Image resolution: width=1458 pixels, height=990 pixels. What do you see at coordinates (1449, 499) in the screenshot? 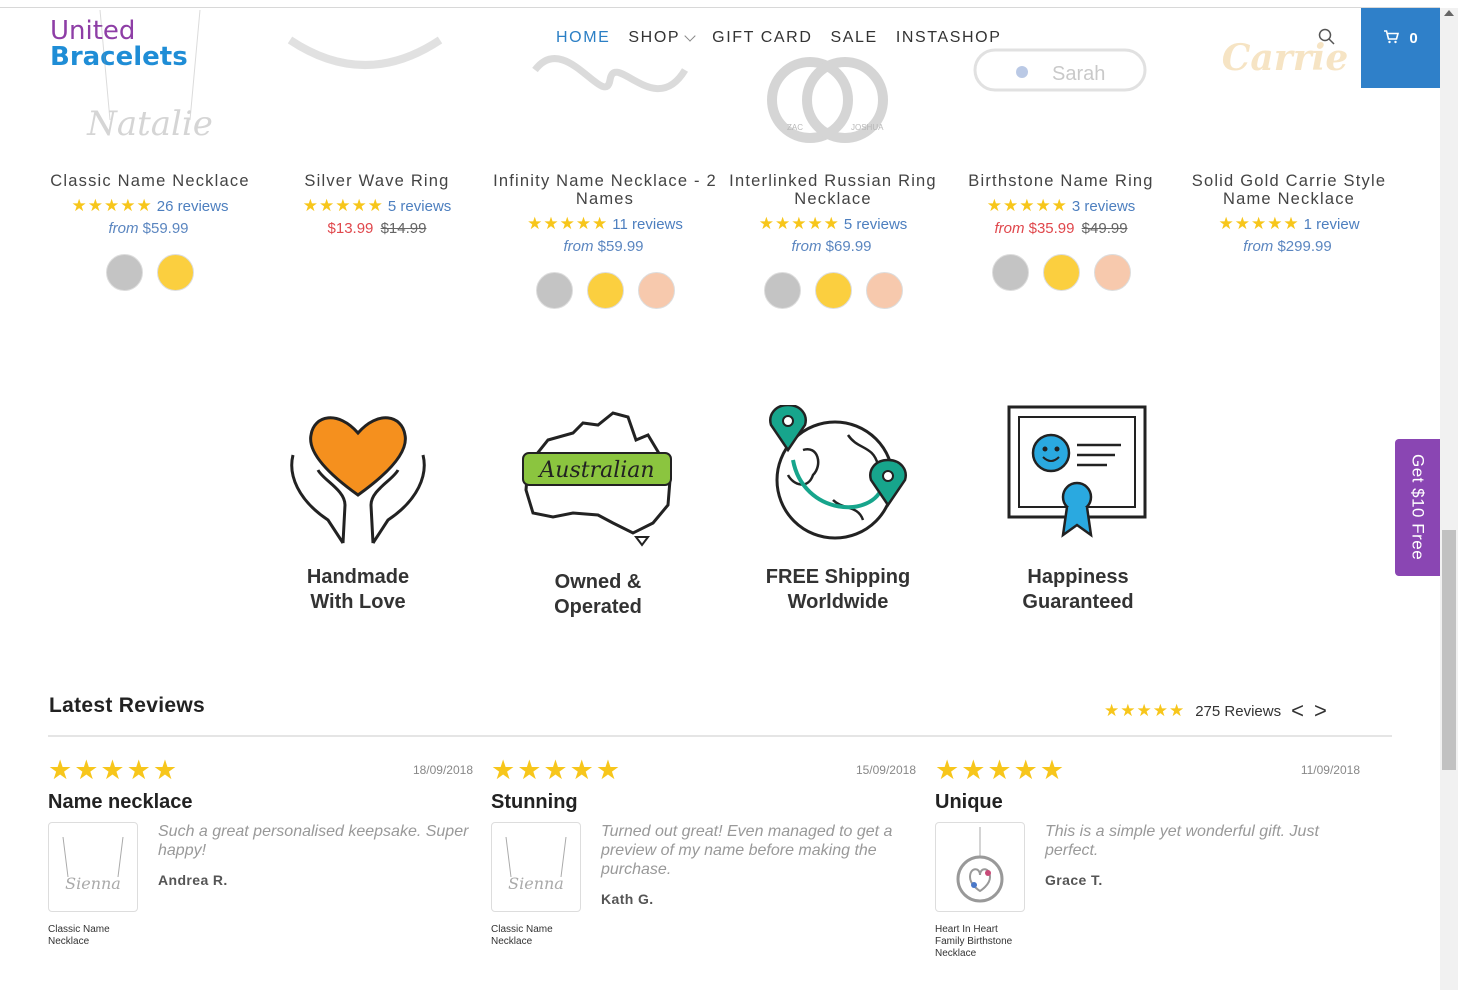
I see `scrollbar` at bounding box center [1449, 499].